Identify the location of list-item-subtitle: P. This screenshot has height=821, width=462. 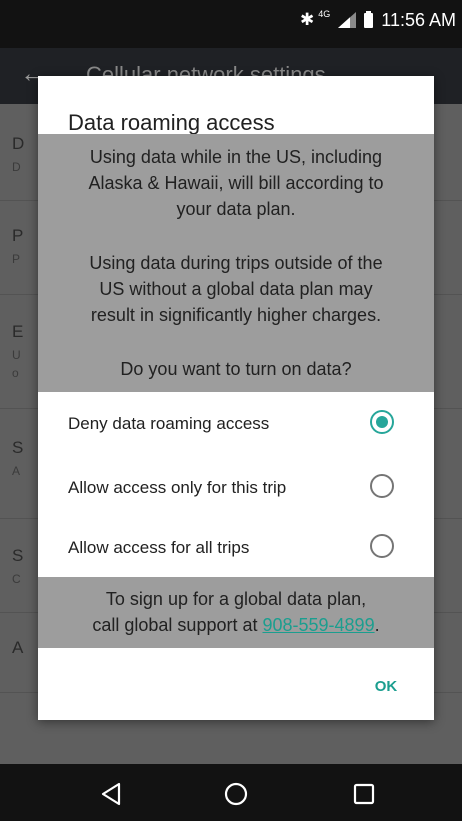
(16, 259).